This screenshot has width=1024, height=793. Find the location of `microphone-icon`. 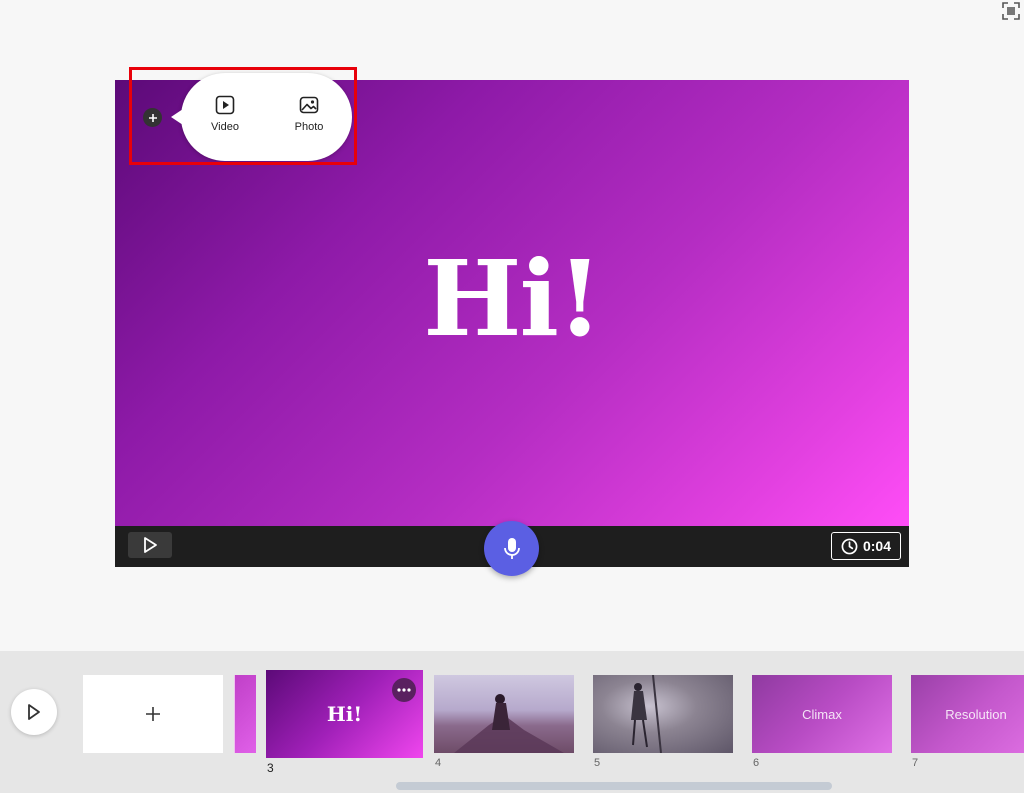

microphone-icon is located at coordinates (511, 548).